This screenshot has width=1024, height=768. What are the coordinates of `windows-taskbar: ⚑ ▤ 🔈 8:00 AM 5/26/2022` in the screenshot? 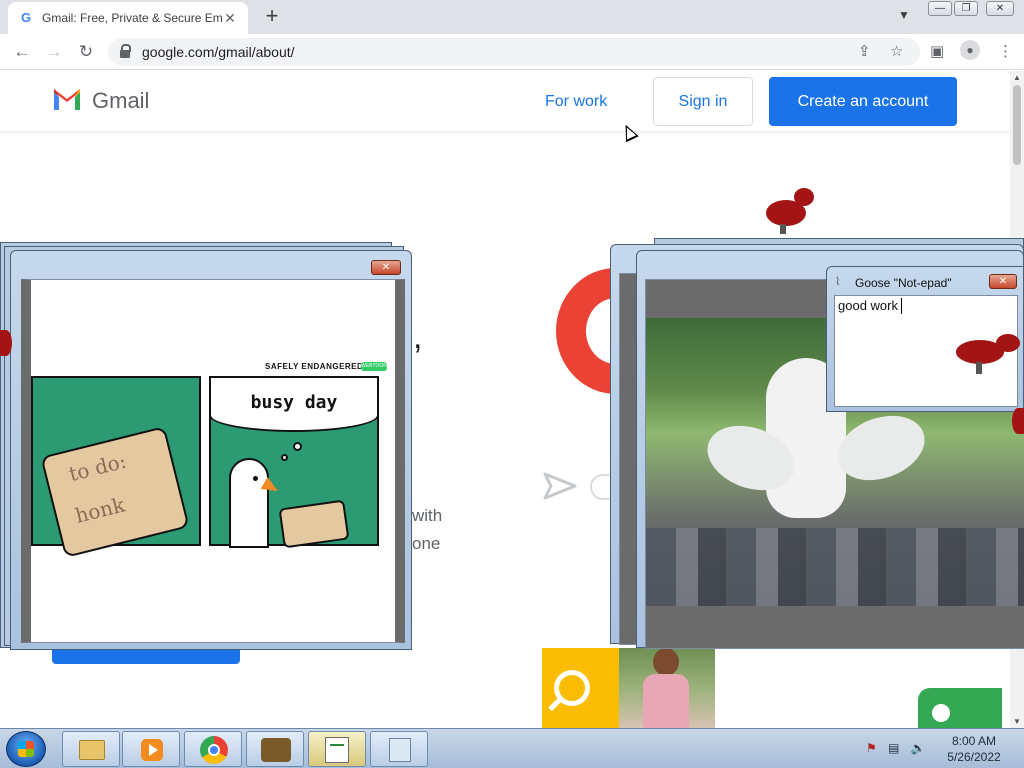 It's located at (512, 748).